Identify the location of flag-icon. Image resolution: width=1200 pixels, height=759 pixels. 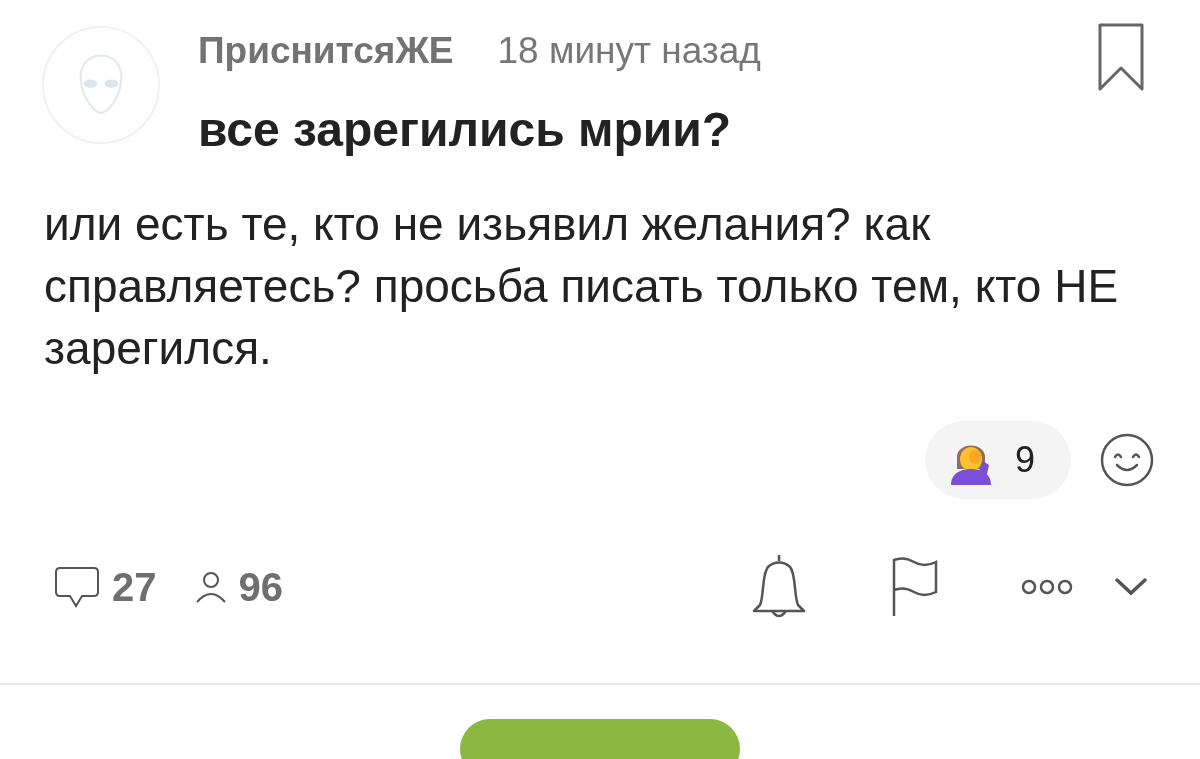
(915, 587).